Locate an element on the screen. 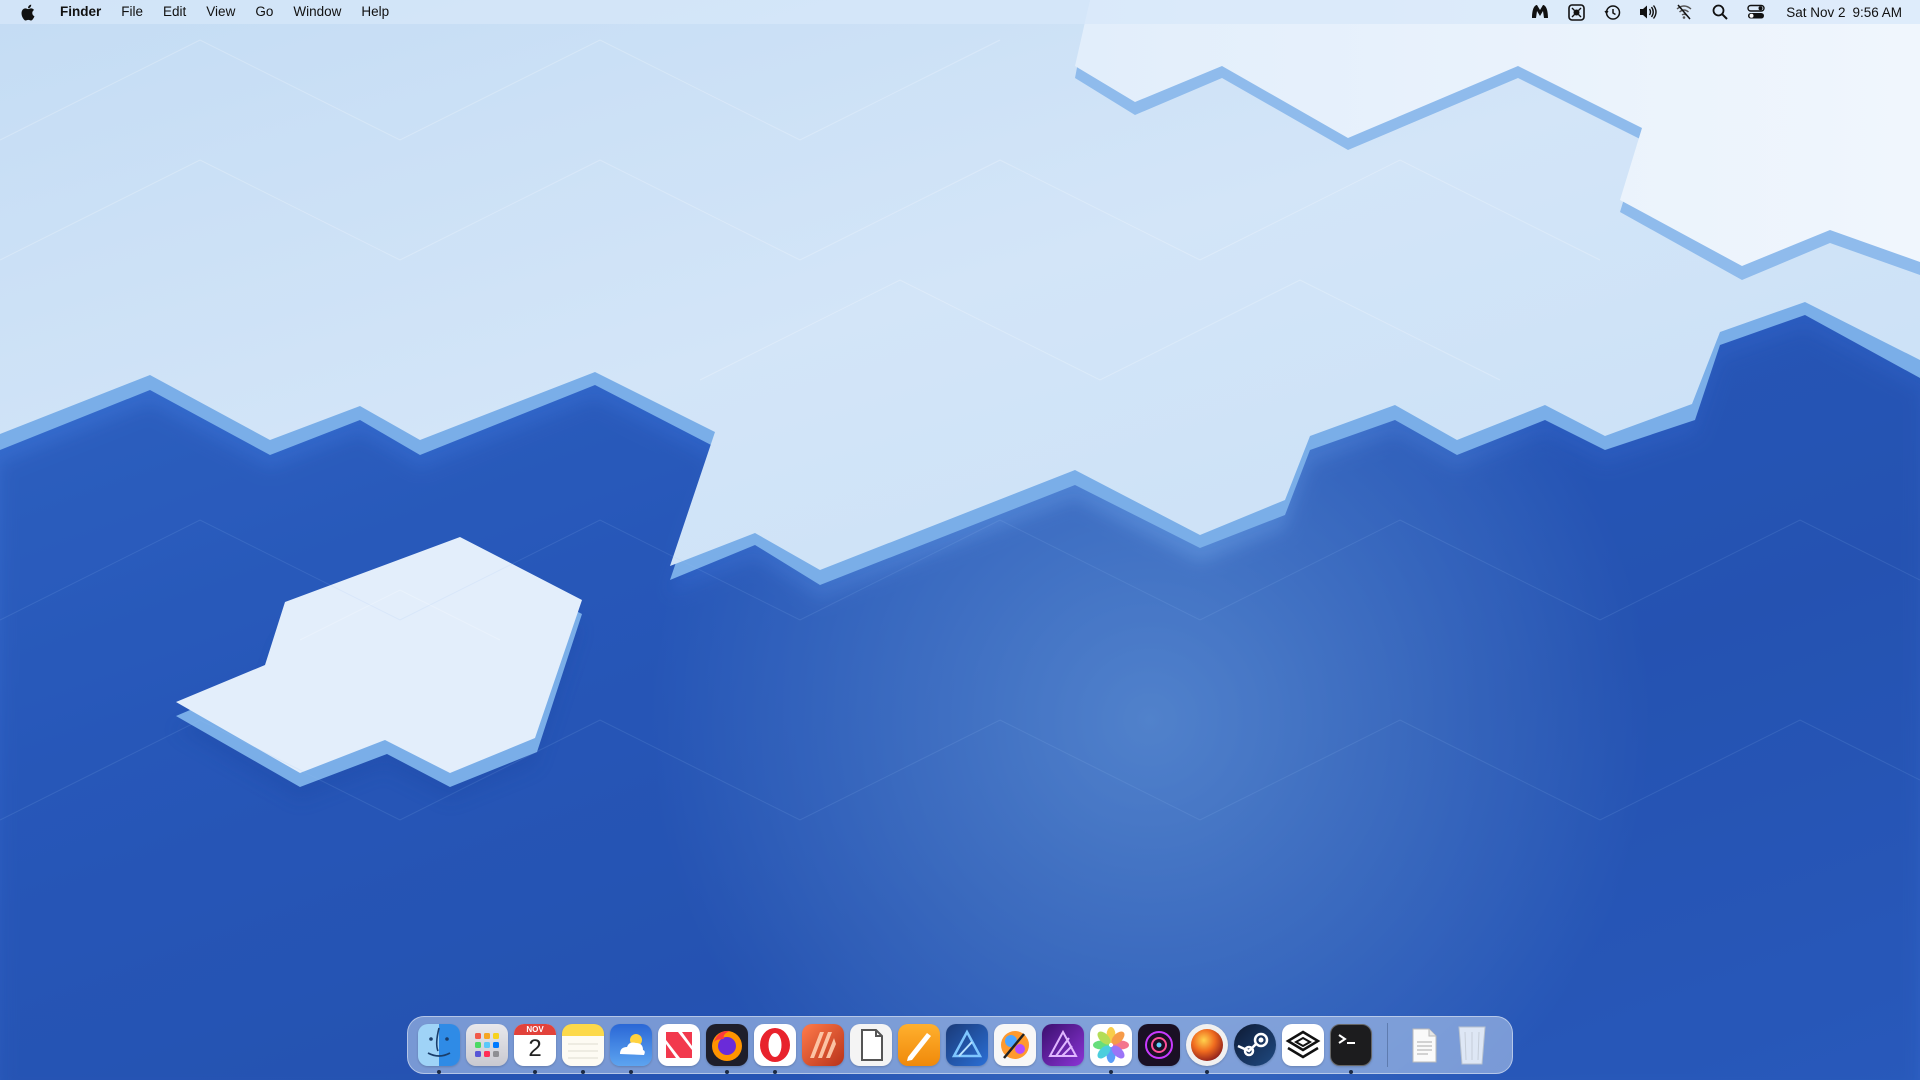 The width and height of the screenshot is (1920, 1080). volume-icon is located at coordinates (1648, 12).